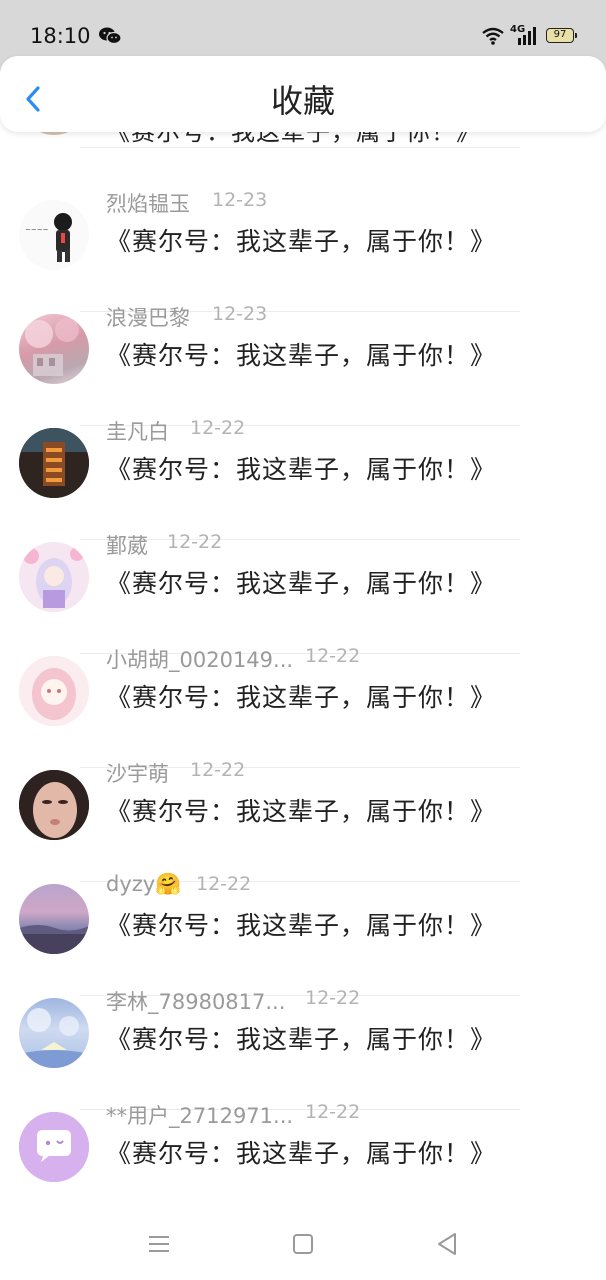 Image resolution: width=606 pixels, height=1280 pixels. What do you see at coordinates (148, 204) in the screenshot?
I see `item-author: 烈焰韫玉` at bounding box center [148, 204].